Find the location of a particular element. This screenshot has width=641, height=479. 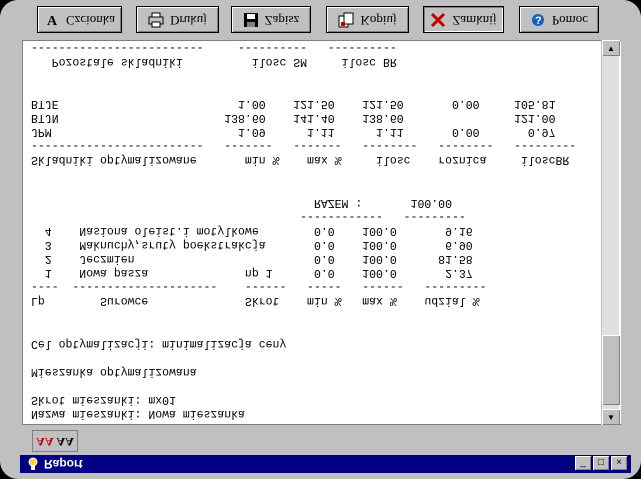

copy-button-label: Kopiuj is located at coordinates (378, 20).